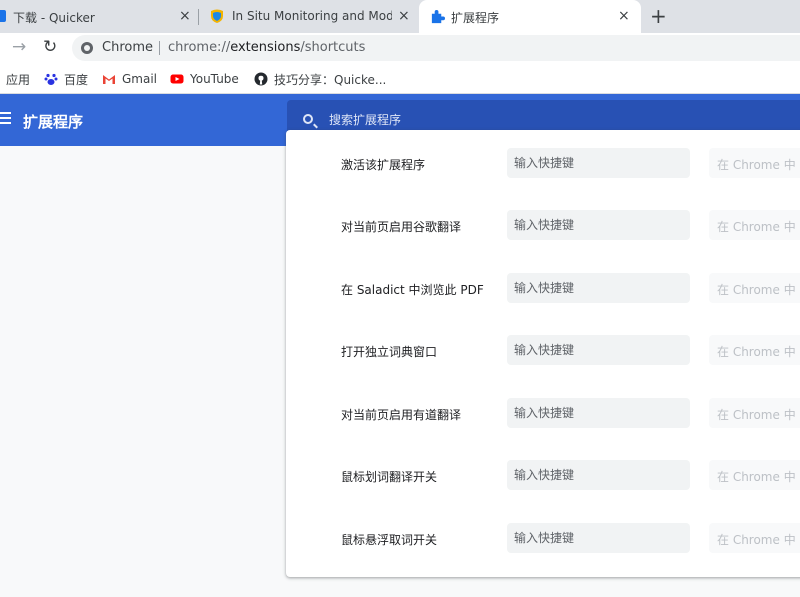 The height and width of the screenshot is (597, 800). Describe the element at coordinates (383, 165) in the screenshot. I see `command-label: 激活该扩展程序` at that location.